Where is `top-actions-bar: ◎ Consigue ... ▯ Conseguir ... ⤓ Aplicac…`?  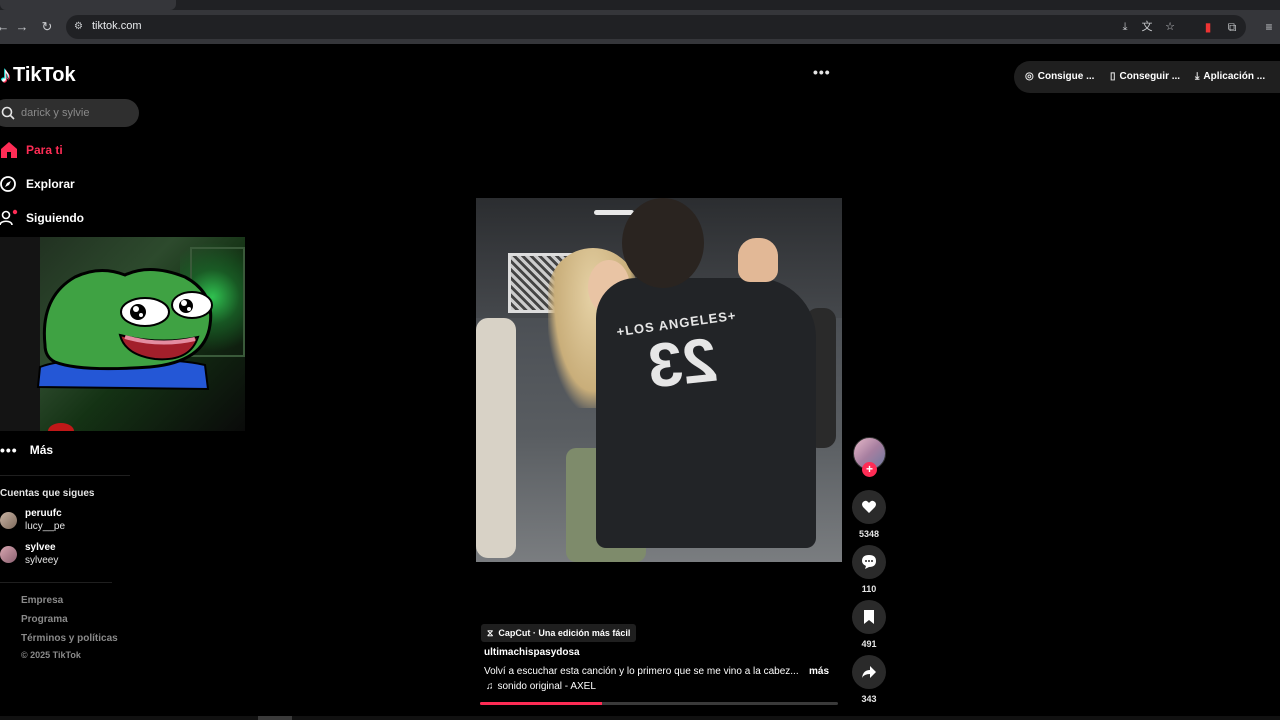
top-actions-bar: ◎ Consigue ... ▯ Conseguir ... ⤓ Aplicac… is located at coordinates (1147, 77).